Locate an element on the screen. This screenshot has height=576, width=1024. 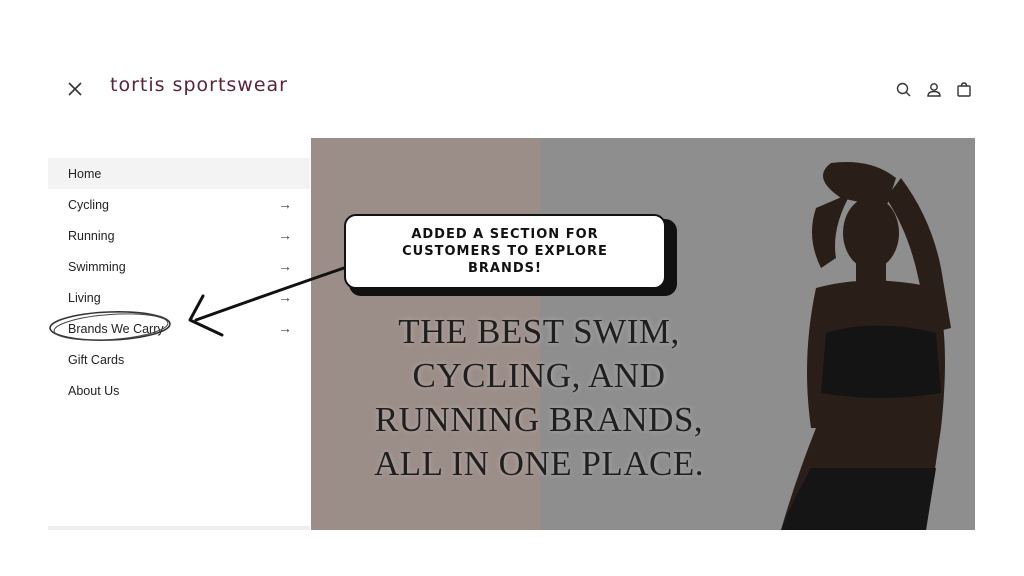
brand-logo: tortis sportswear is located at coordinates (199, 85).